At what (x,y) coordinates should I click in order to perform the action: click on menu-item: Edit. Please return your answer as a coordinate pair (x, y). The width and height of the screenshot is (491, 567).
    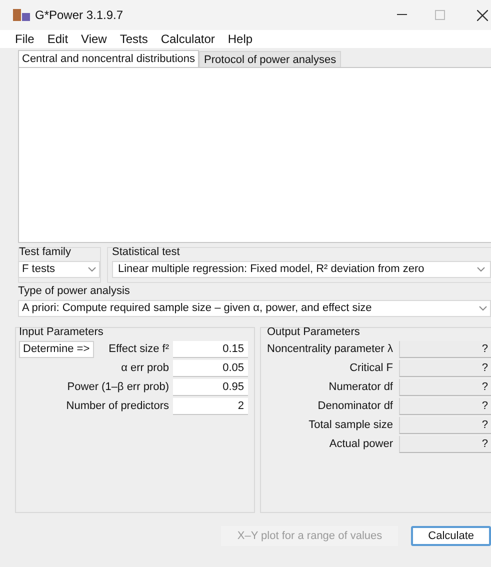
    Looking at the image, I should click on (57, 39).